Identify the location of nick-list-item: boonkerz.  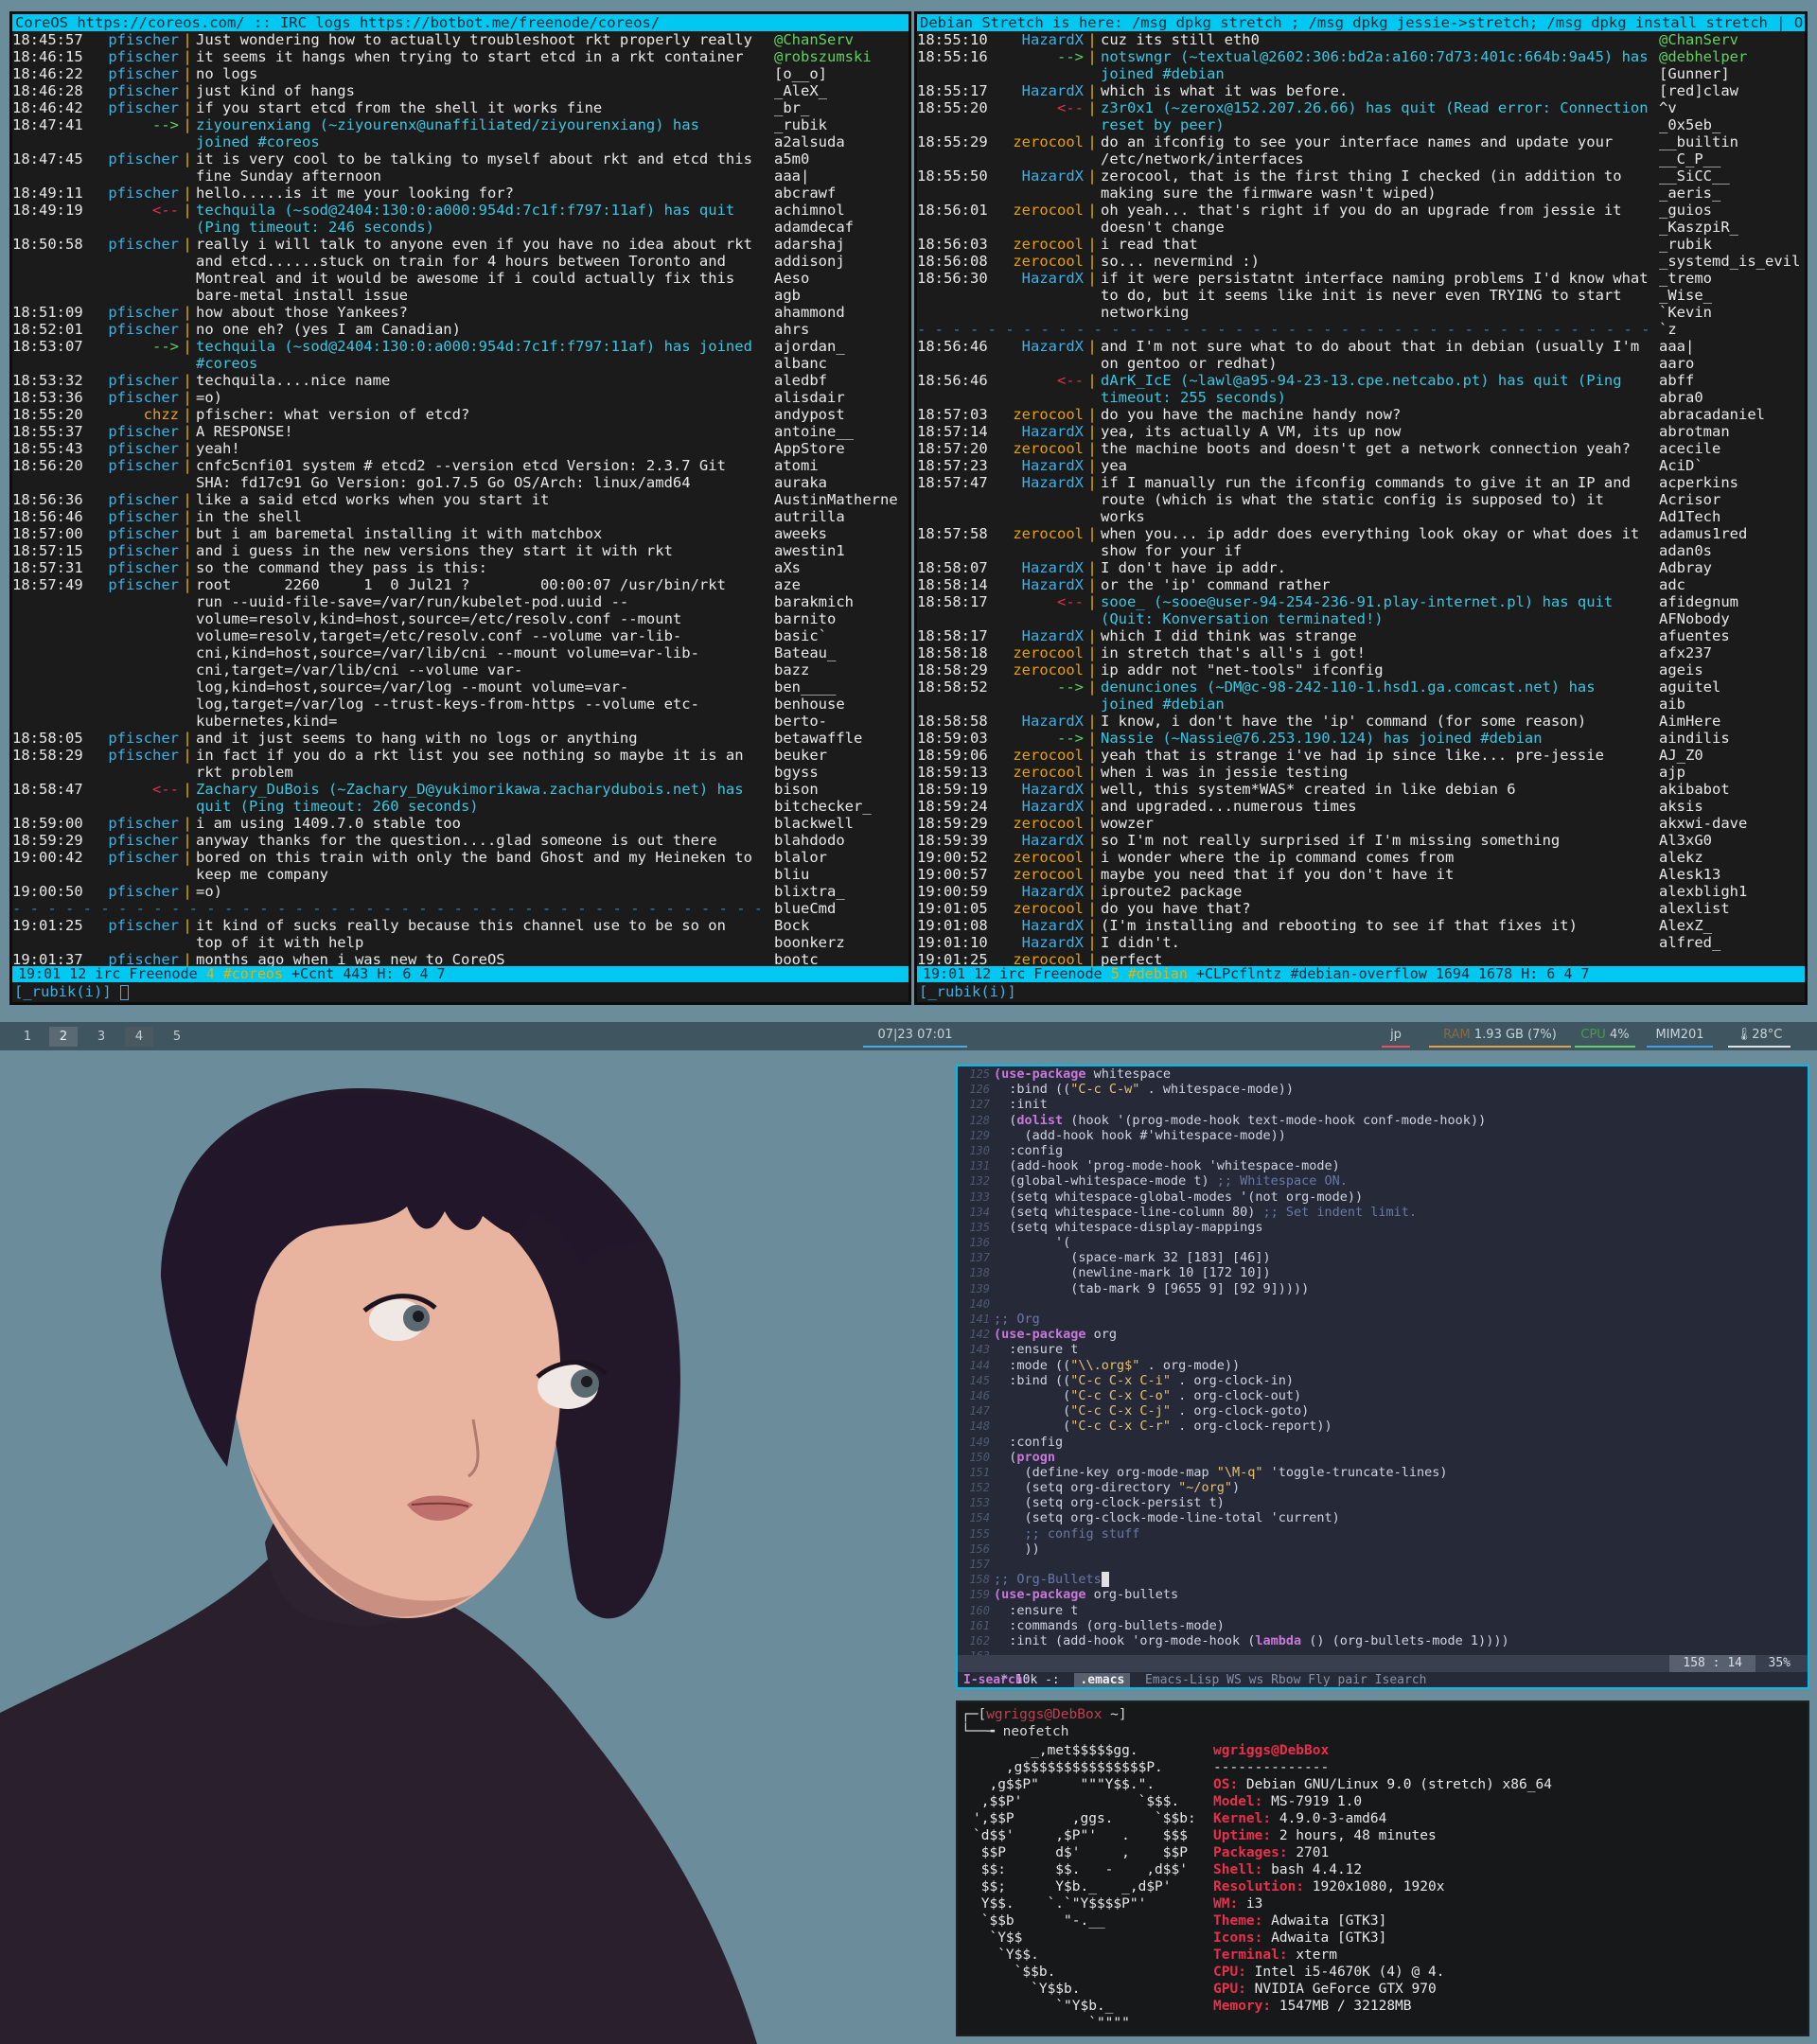
(841, 942).